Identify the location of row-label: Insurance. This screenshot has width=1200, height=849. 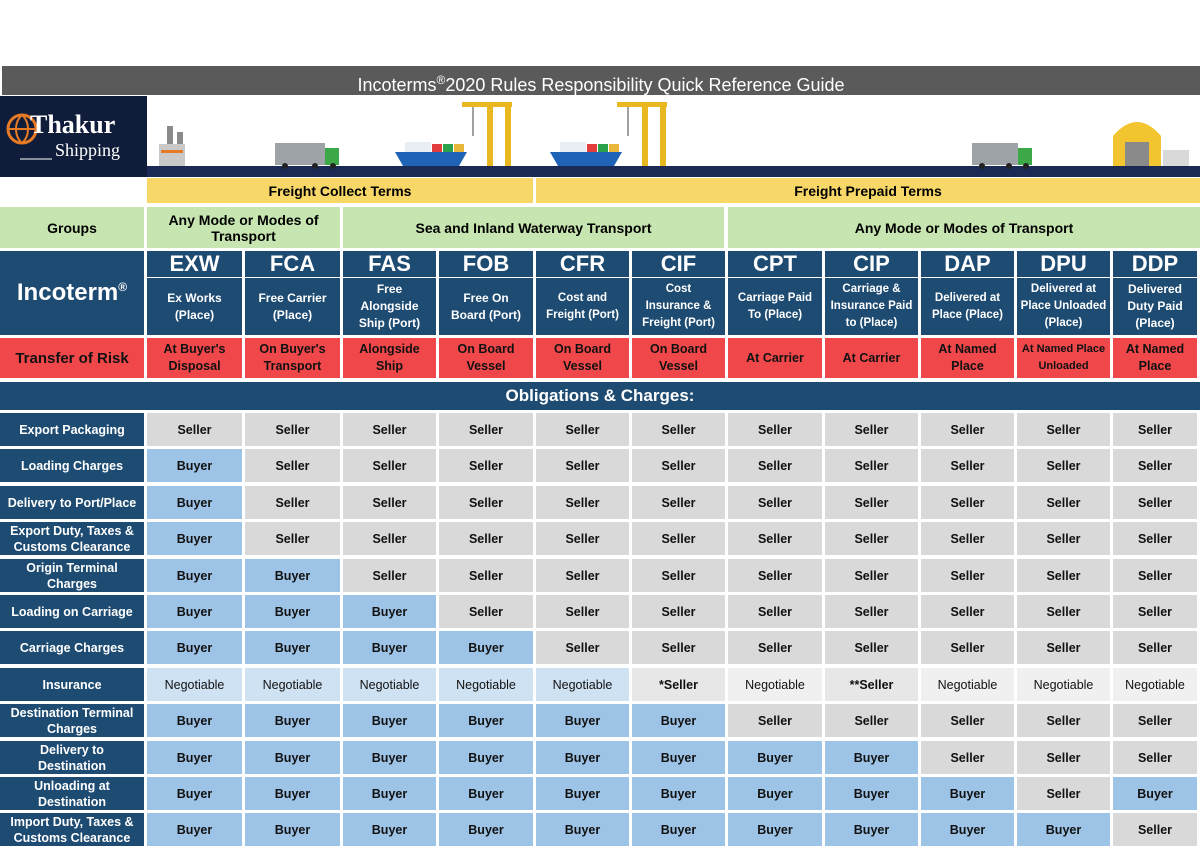
(72, 684).